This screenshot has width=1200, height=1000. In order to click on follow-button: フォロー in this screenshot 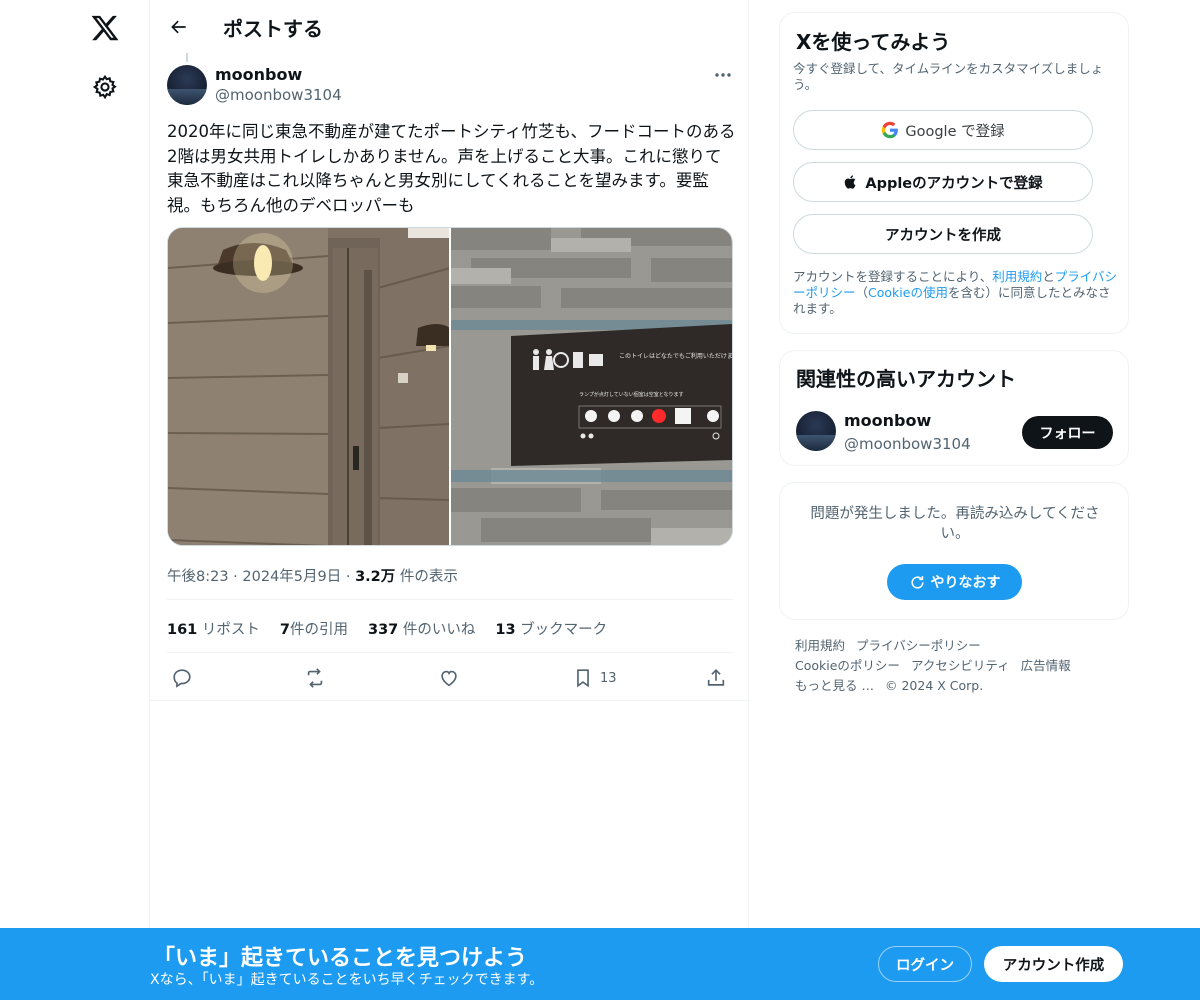, I will do `click(1067, 432)`.